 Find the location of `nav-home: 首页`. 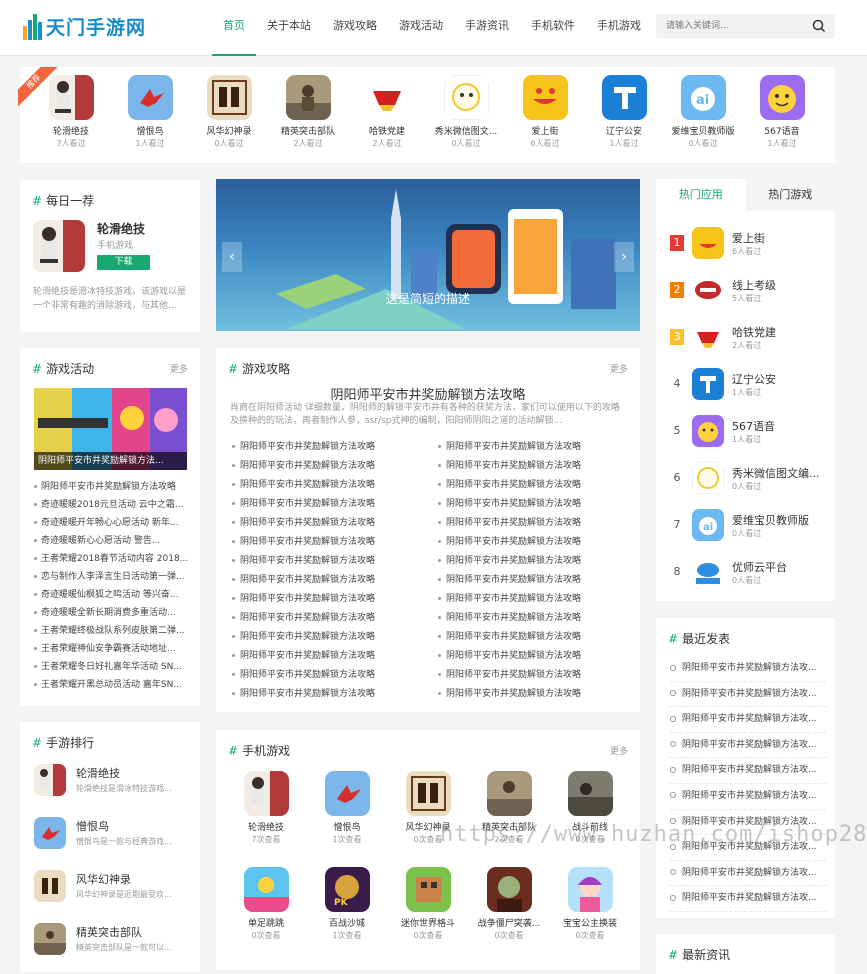

nav-home: 首页 is located at coordinates (234, 28).